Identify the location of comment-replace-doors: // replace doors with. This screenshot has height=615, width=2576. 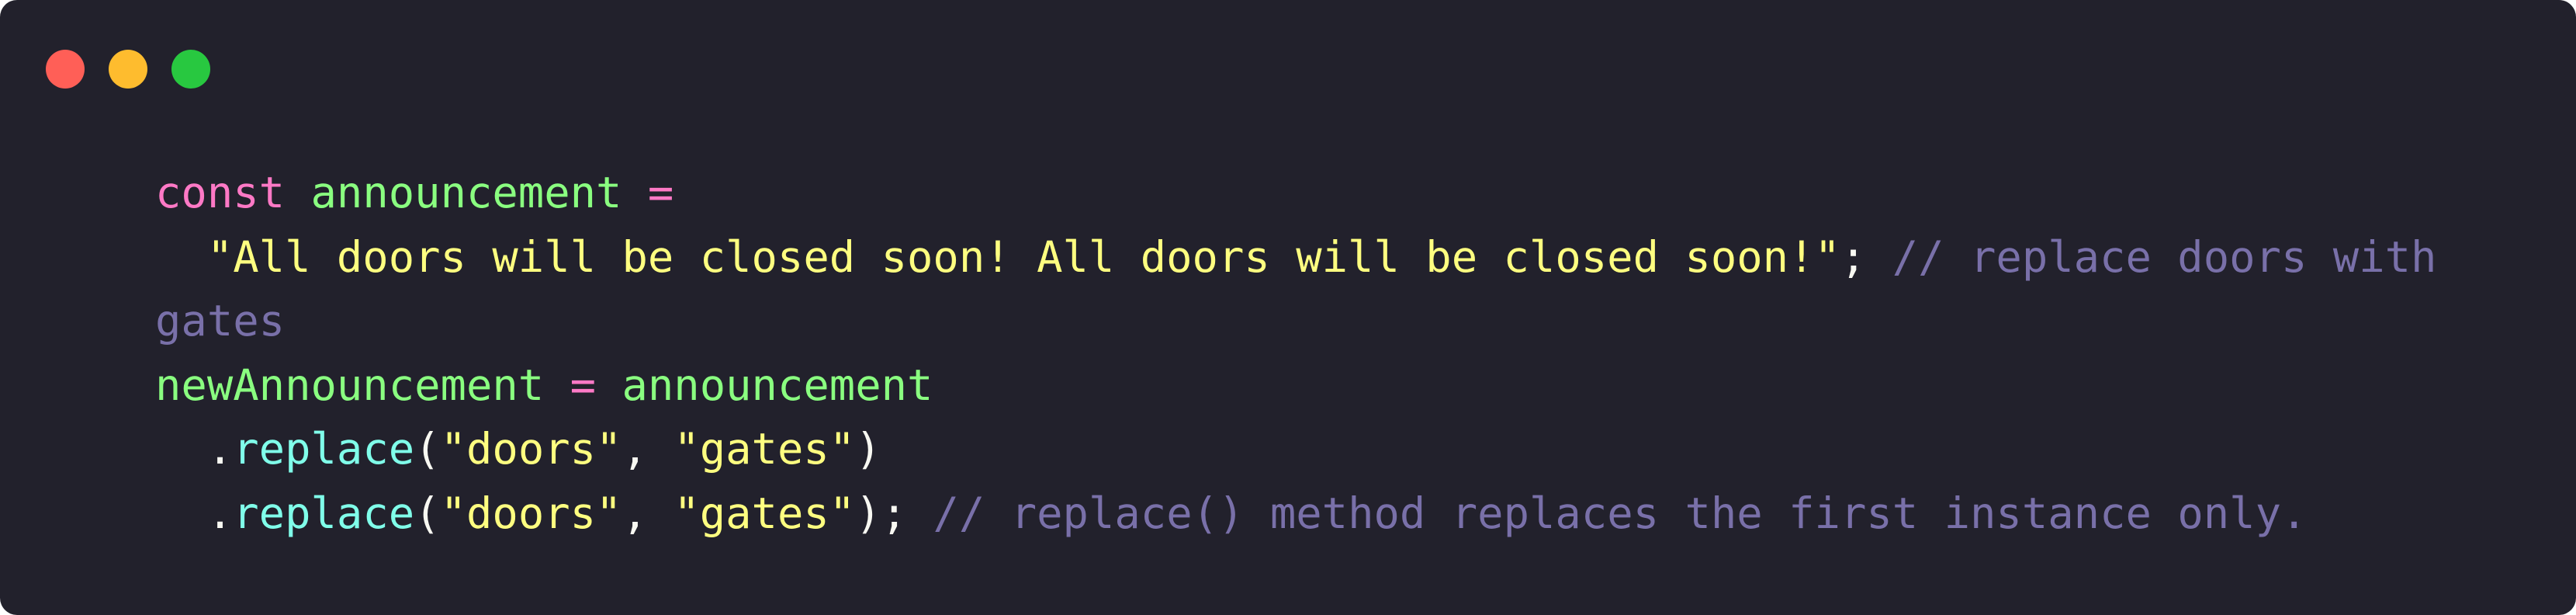
(2164, 257).